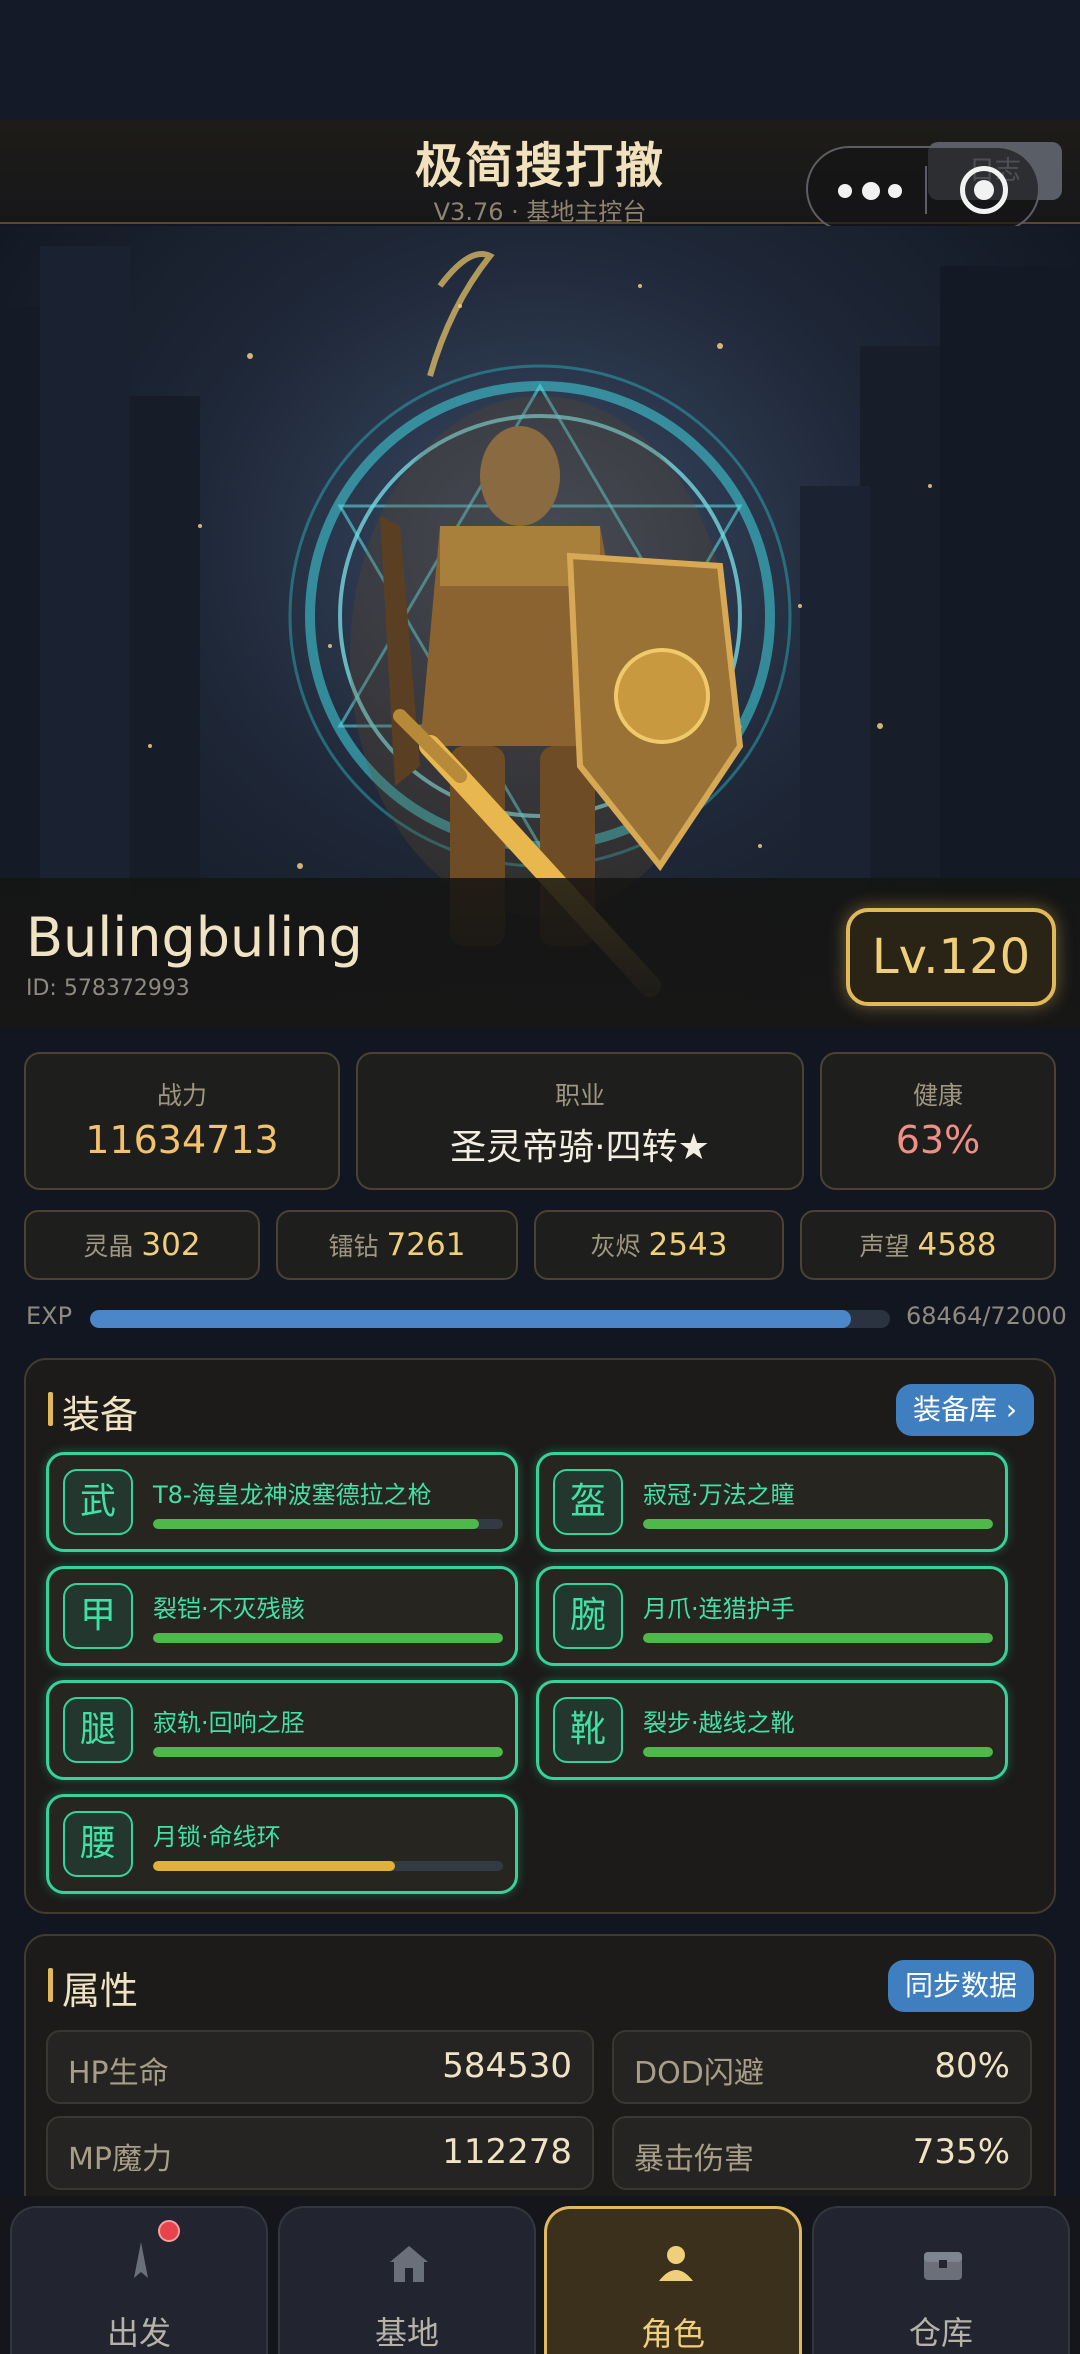 The height and width of the screenshot is (2354, 1080). I want to click on resource-label: 声望, so click(884, 1246).